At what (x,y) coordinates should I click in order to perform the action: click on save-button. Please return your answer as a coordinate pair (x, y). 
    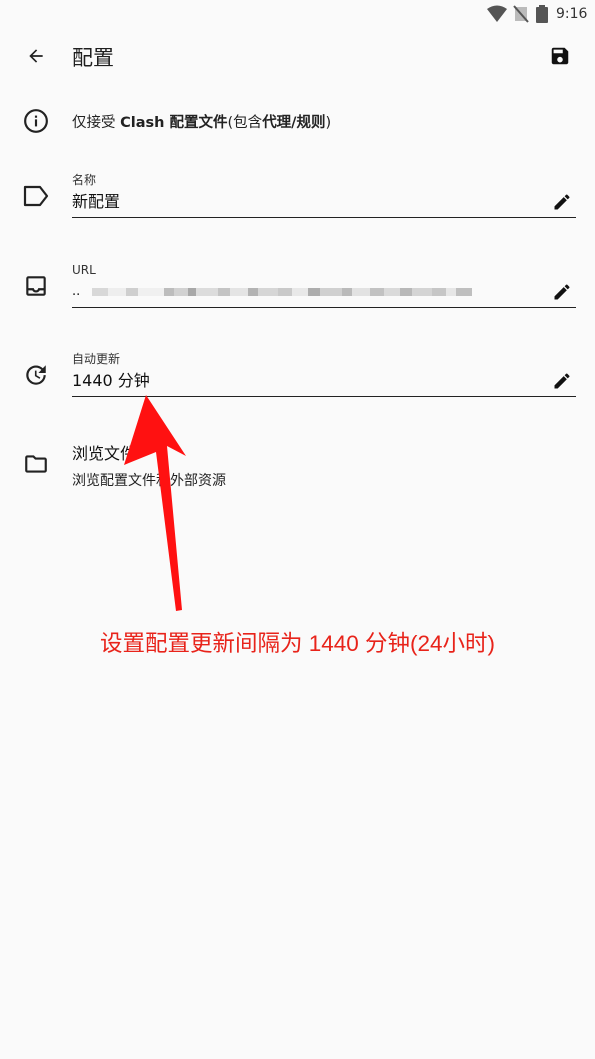
    Looking at the image, I should click on (560, 58).